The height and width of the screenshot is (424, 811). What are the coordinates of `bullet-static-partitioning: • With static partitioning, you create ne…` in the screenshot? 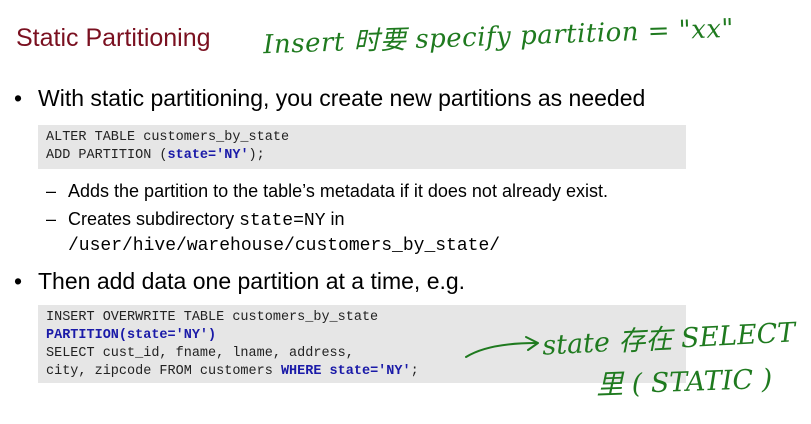 It's located at (329, 98).